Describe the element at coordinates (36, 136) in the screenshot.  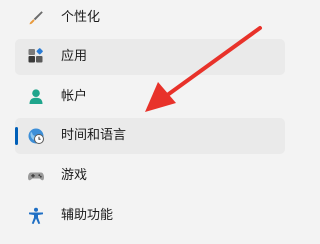
I see `globe-clock-icon` at that location.